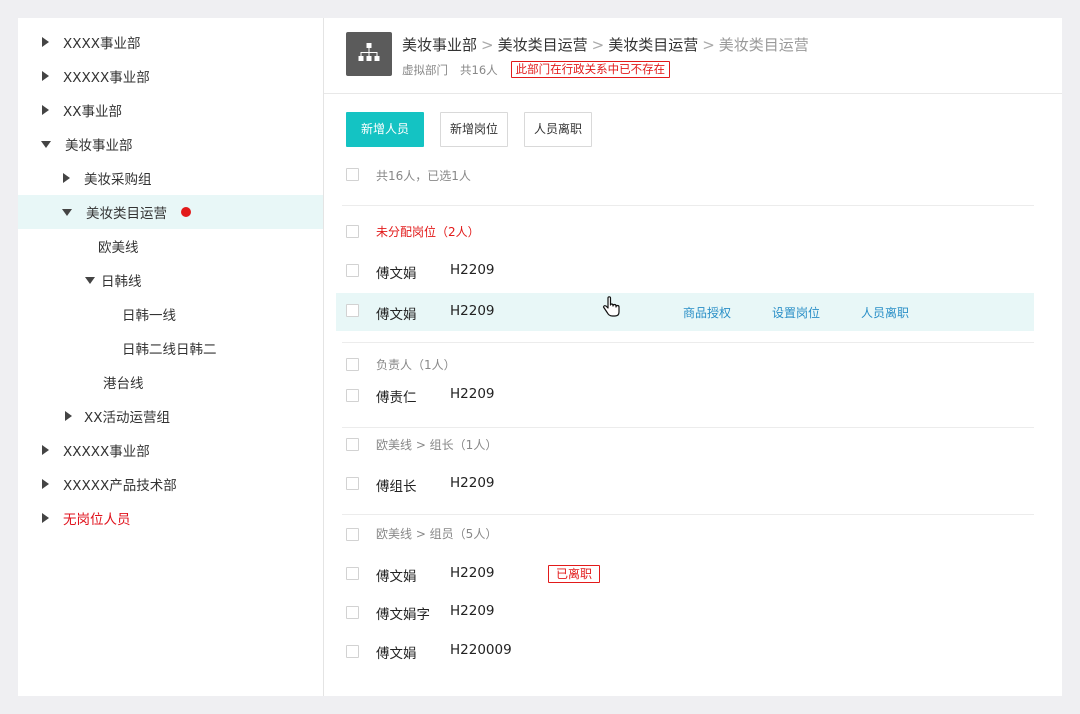  What do you see at coordinates (763, 45) in the screenshot?
I see `breadcrumb-current: 美妆类目运营` at bounding box center [763, 45].